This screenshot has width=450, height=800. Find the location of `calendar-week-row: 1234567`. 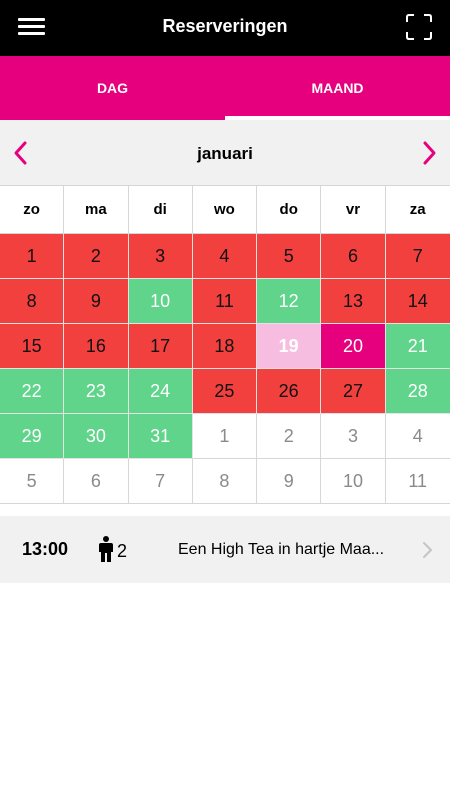

calendar-week-row: 1234567 is located at coordinates (225, 256).